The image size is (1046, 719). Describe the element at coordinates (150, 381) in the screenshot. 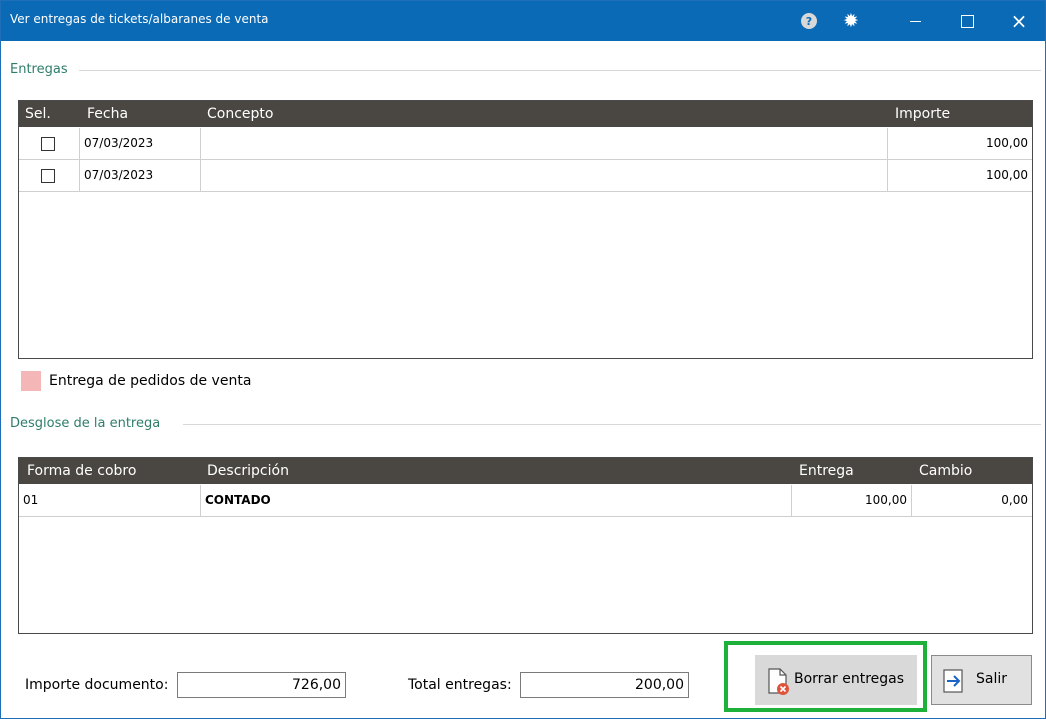

I see `legend-label: Entrega de pedidos de venta` at that location.